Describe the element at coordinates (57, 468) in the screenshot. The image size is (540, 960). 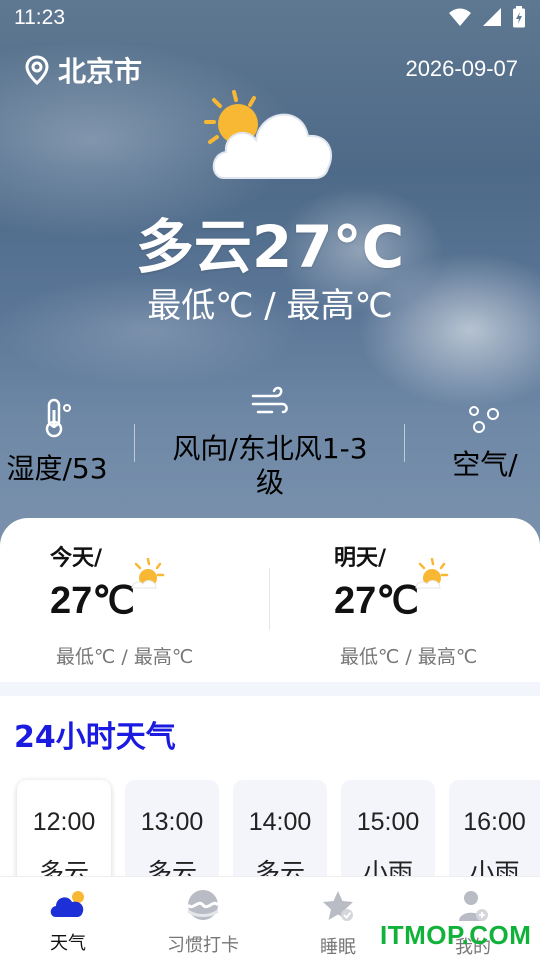
I see `humidity-value: 湿度/53` at that location.